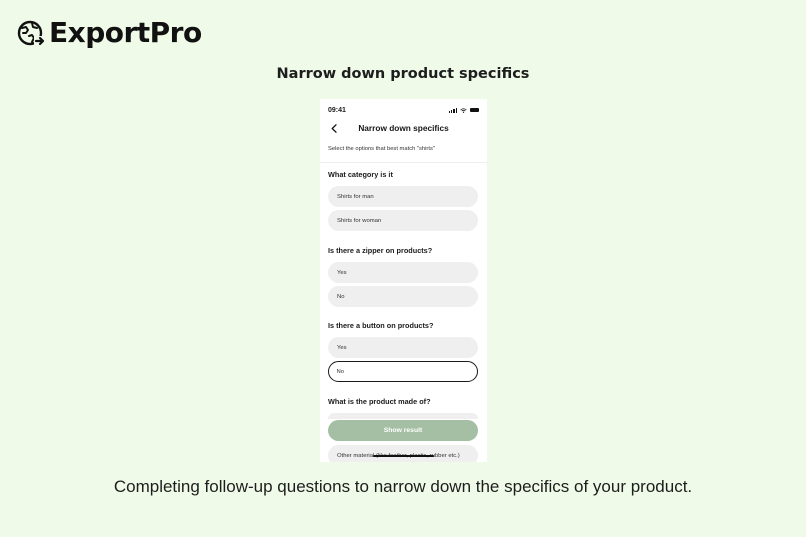 This screenshot has height=537, width=806. I want to click on wifi-icon, so click(463, 110).